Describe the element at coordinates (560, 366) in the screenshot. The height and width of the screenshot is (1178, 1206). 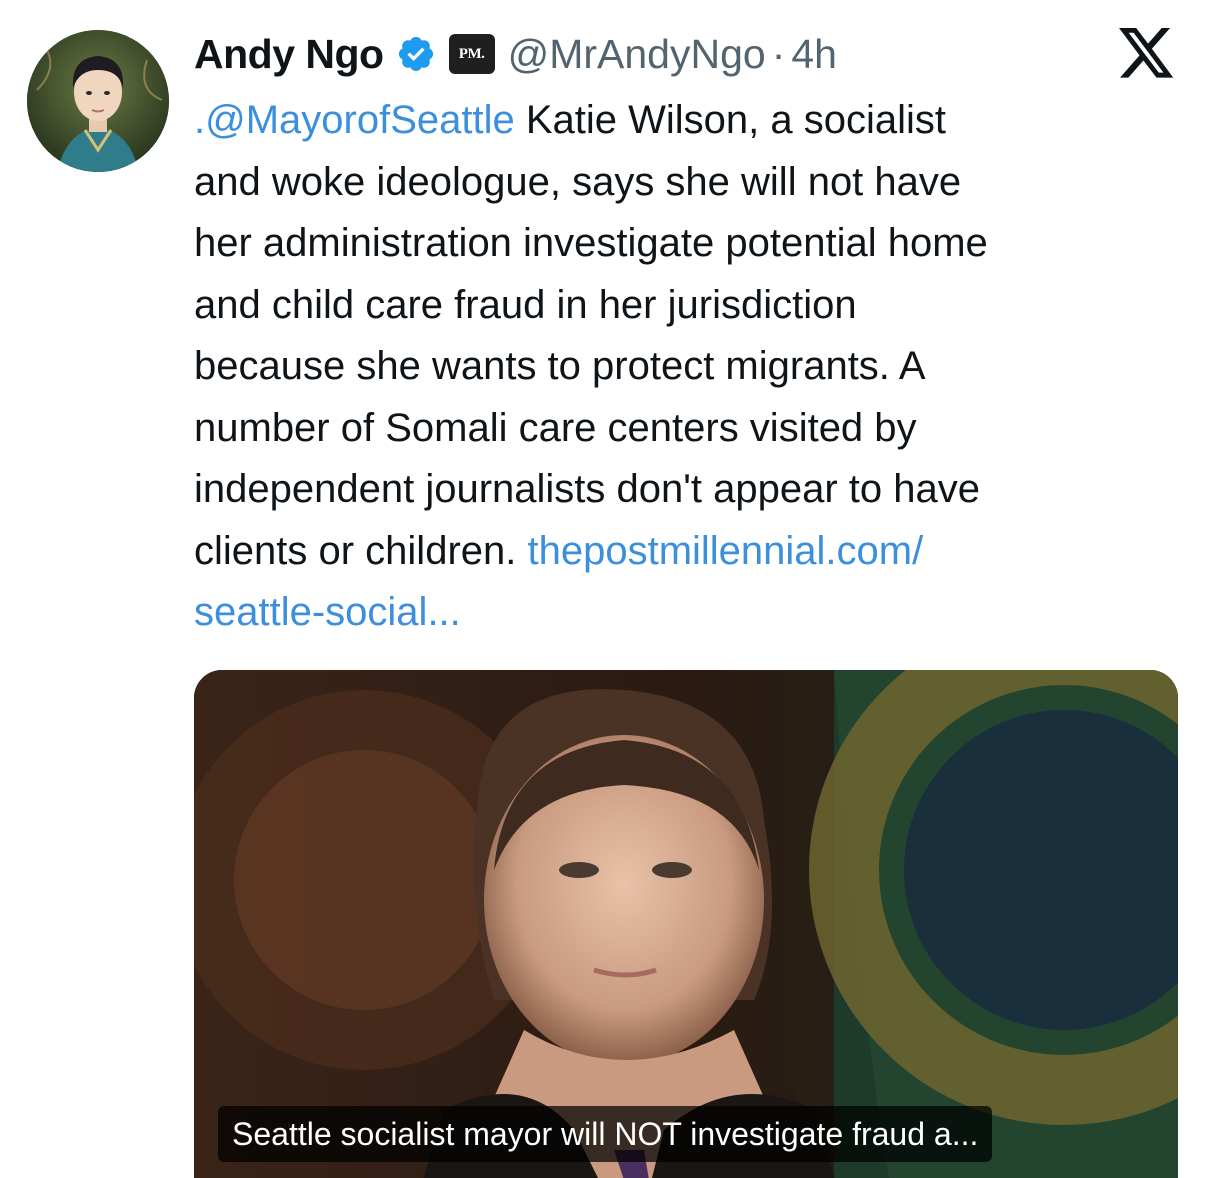
I see `tweet-line: because she wants to protect migrants. A` at that location.